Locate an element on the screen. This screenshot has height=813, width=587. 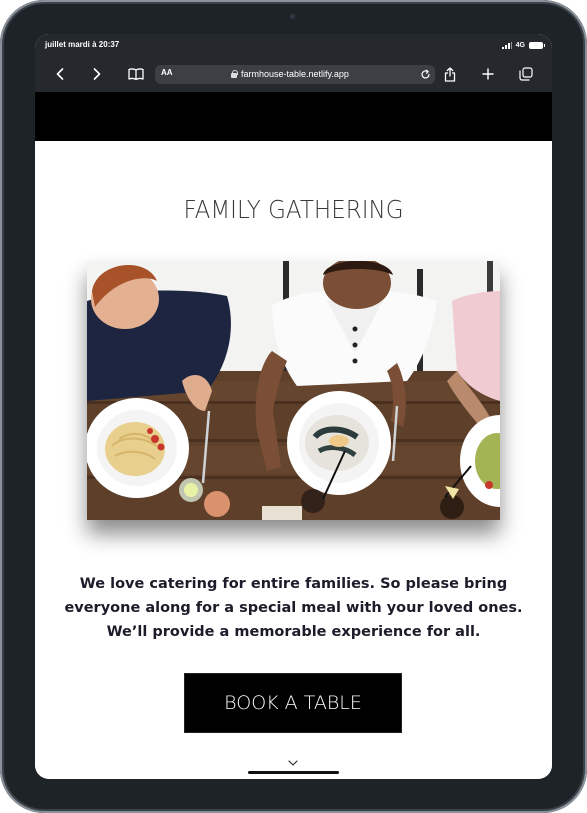
book-a-table-button: BOOK A TABLE is located at coordinates (293, 703).